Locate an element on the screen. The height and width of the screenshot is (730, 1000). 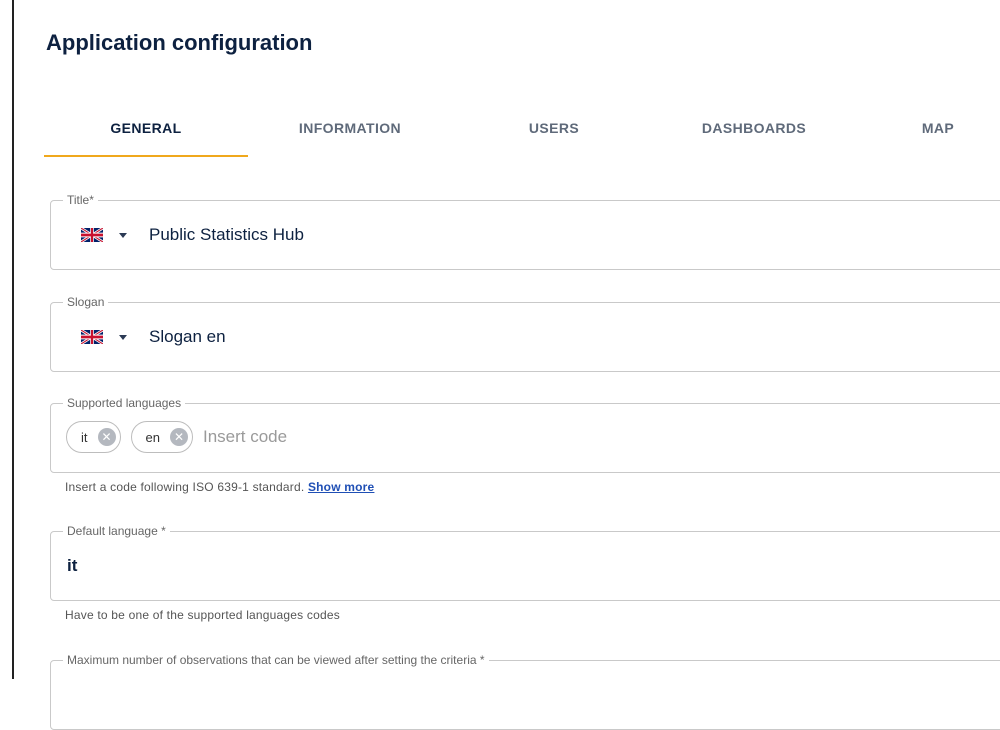
tab-dashboards: DASHBOARDS is located at coordinates (754, 128).